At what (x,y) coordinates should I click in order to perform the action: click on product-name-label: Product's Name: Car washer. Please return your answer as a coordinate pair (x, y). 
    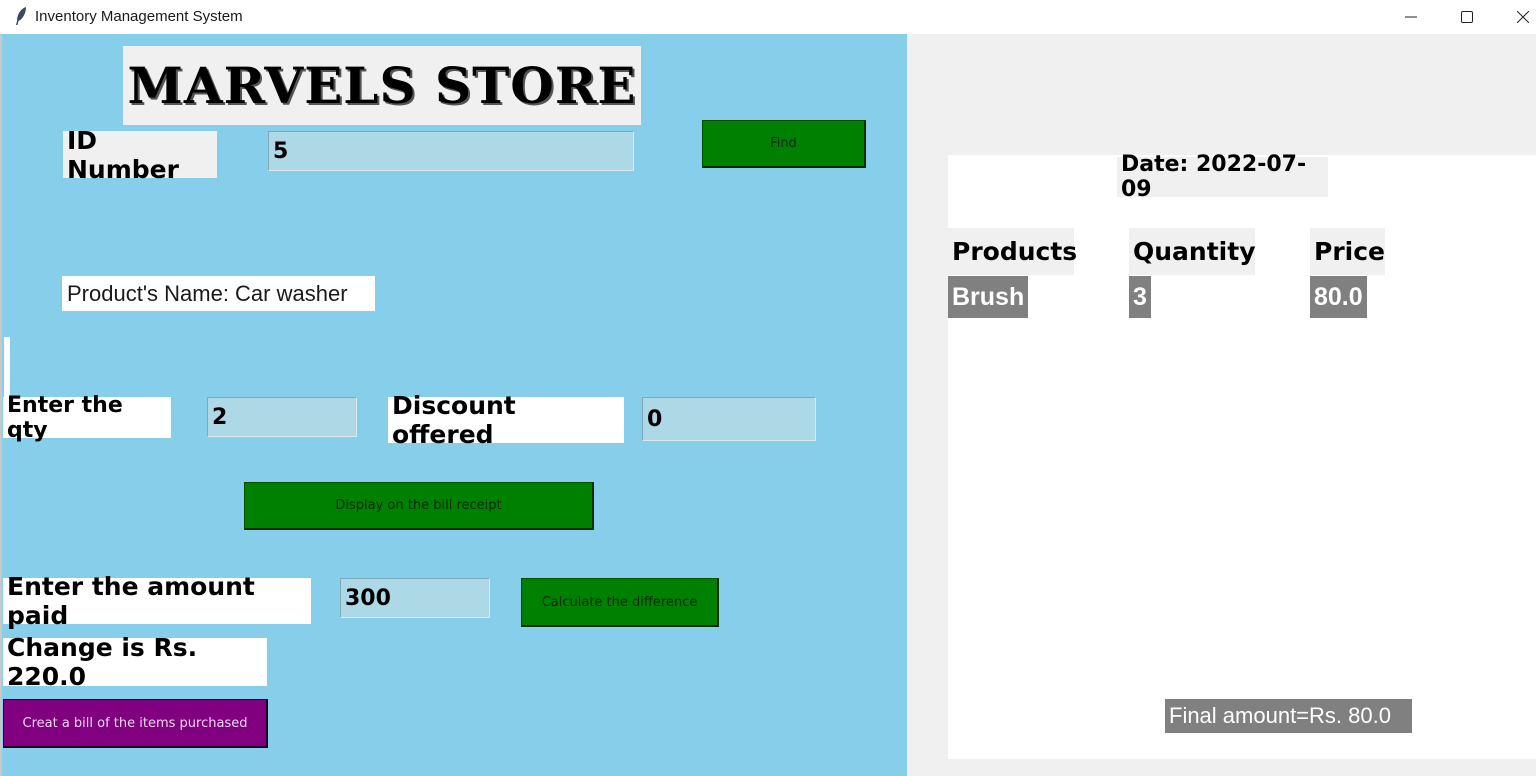
    Looking at the image, I should click on (218, 293).